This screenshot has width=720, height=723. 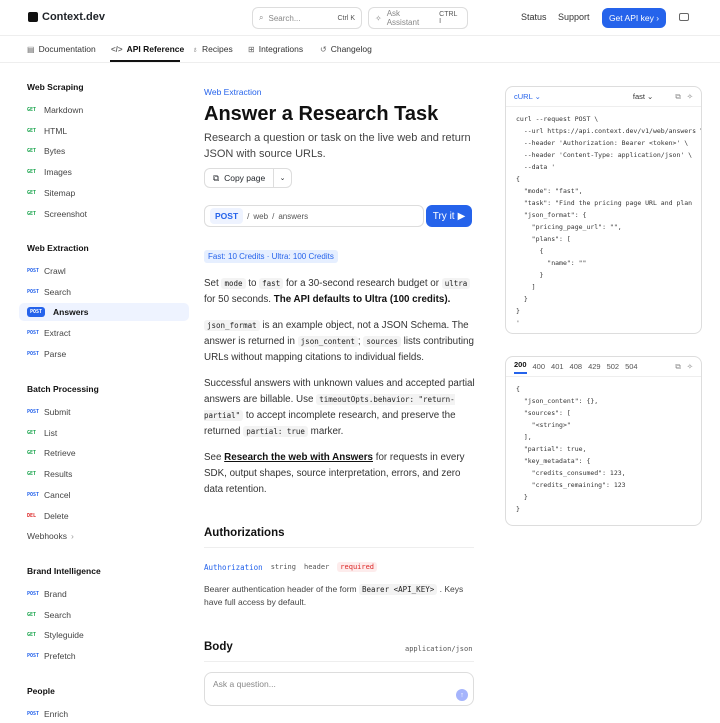 I want to click on variant-select: fast ⌄, so click(x=643, y=96).